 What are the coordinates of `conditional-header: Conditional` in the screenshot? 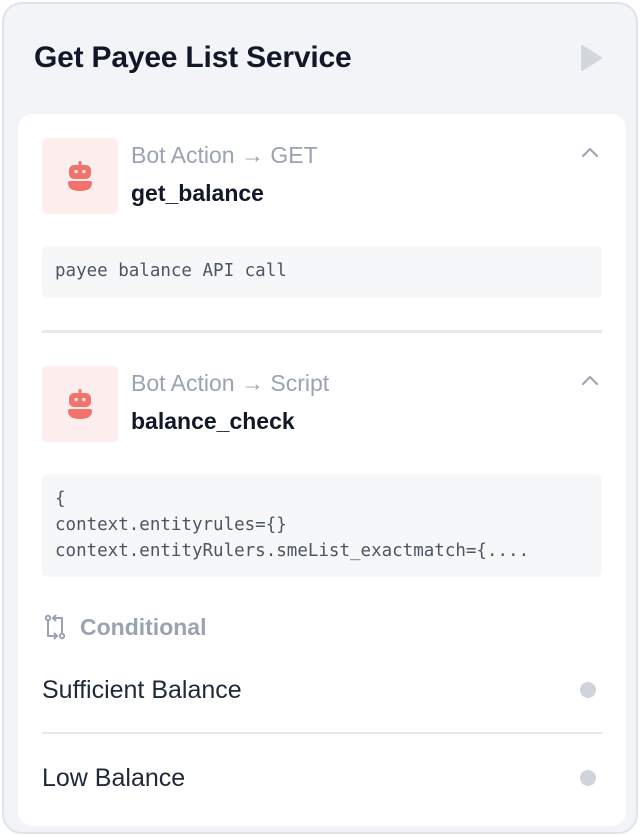 It's located at (124, 627).